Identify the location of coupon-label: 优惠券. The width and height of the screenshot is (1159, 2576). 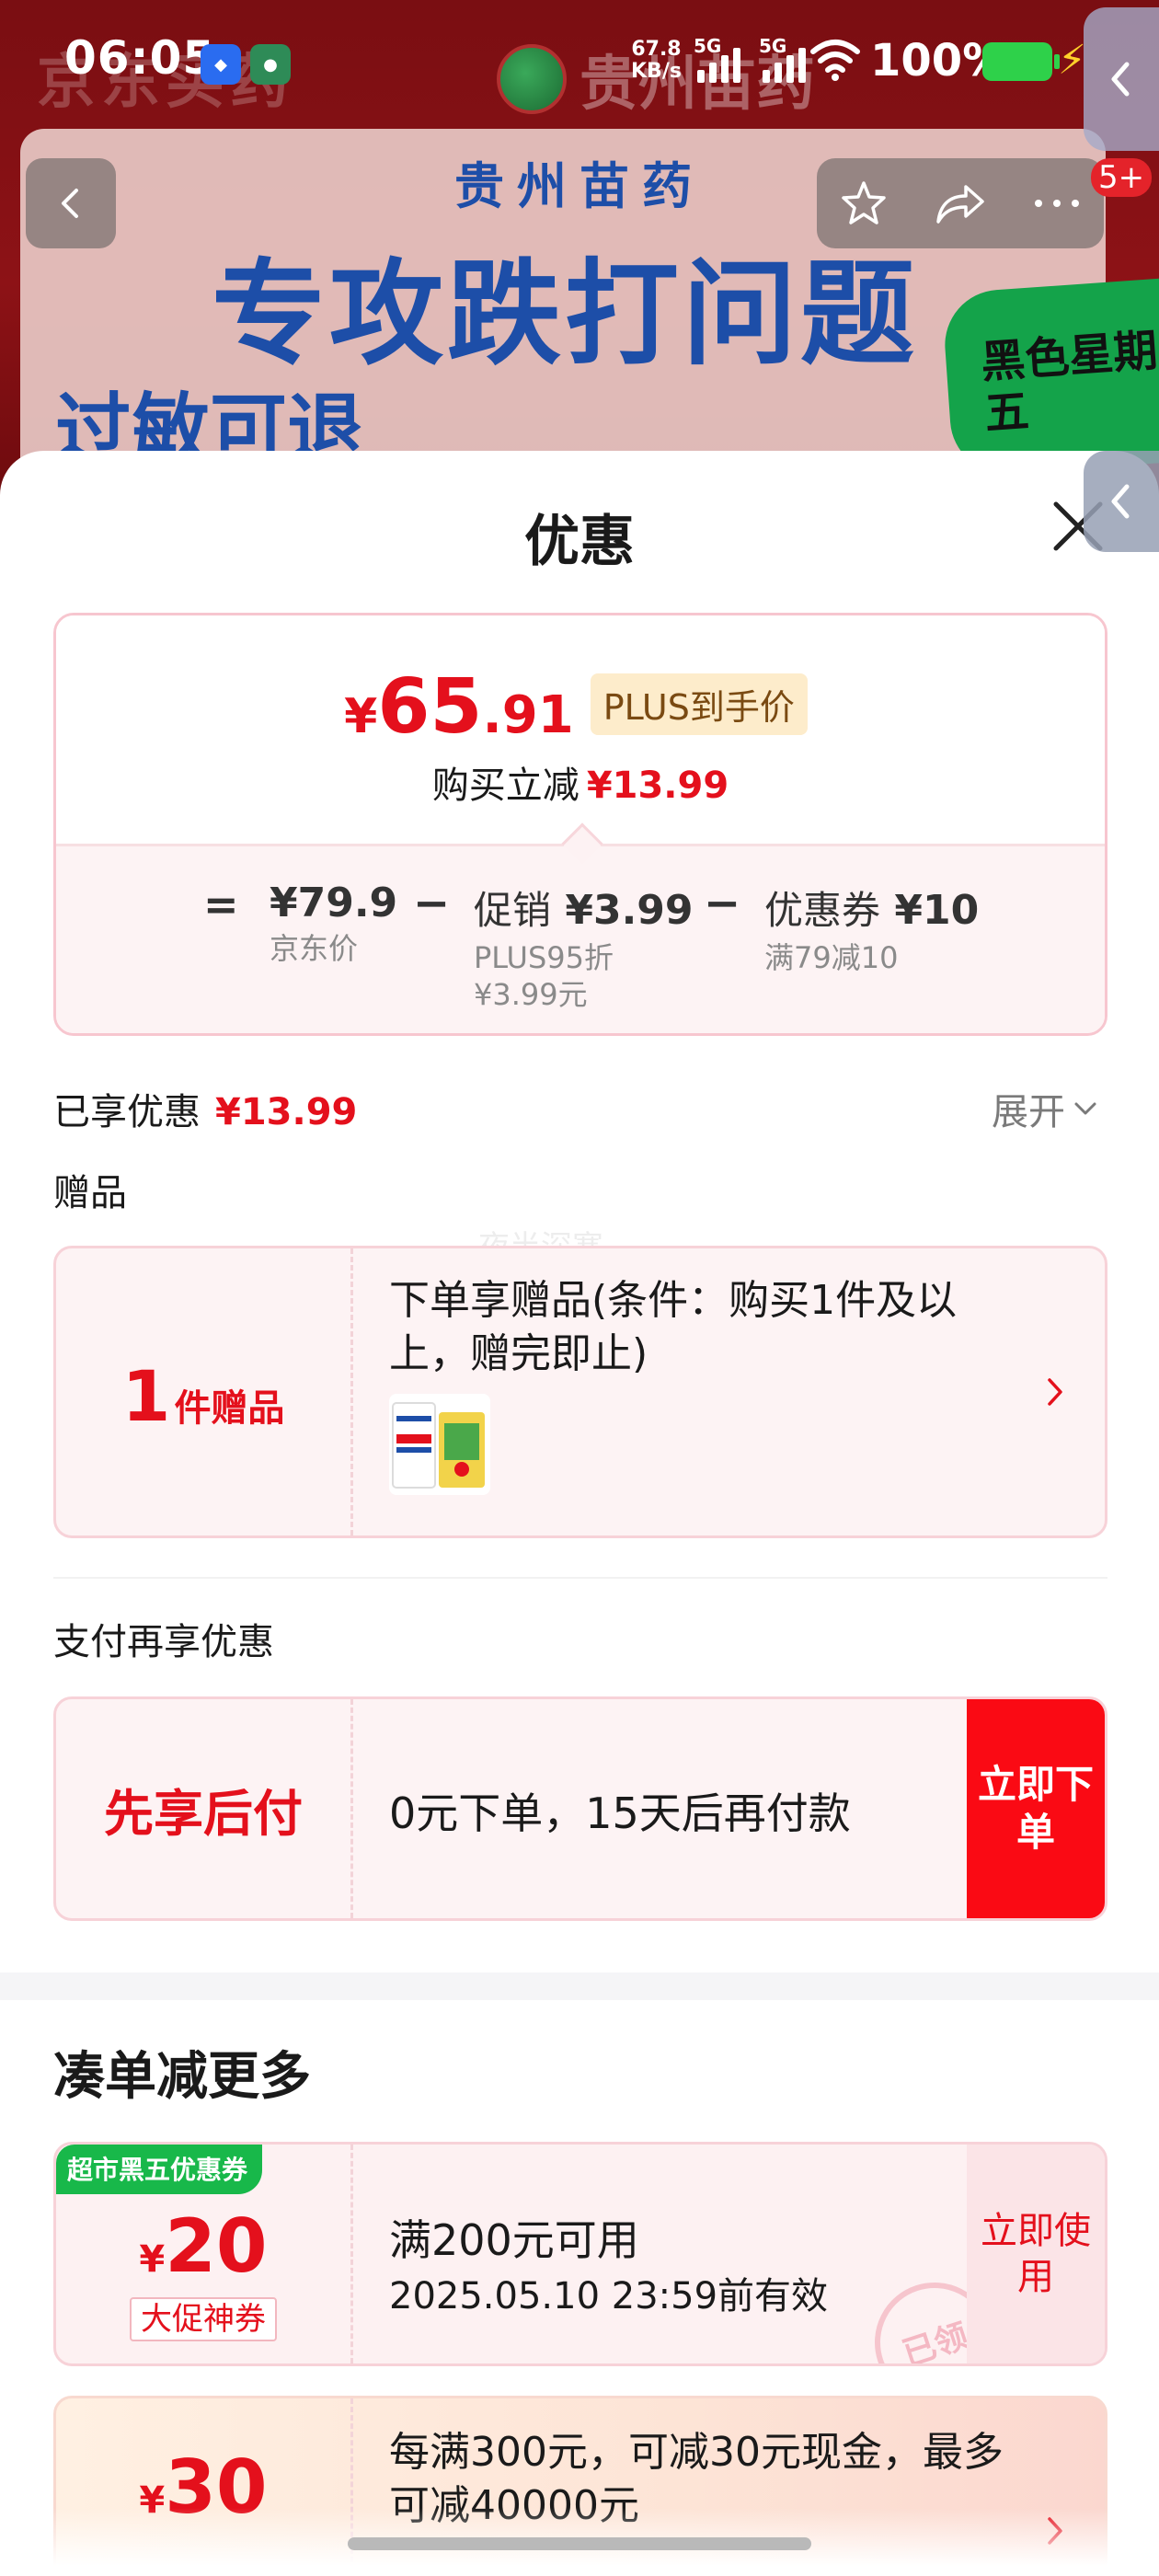
(822, 910).